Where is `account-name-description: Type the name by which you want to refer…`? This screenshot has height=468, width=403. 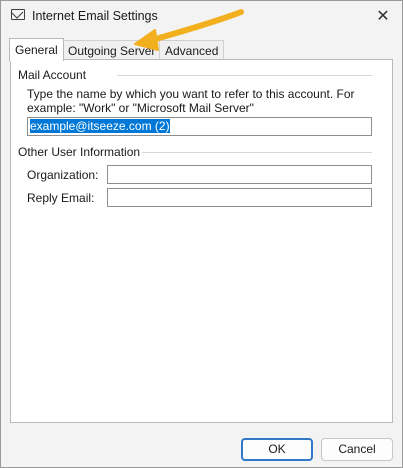
account-name-description: Type the name by which you want to refer… is located at coordinates (191, 101).